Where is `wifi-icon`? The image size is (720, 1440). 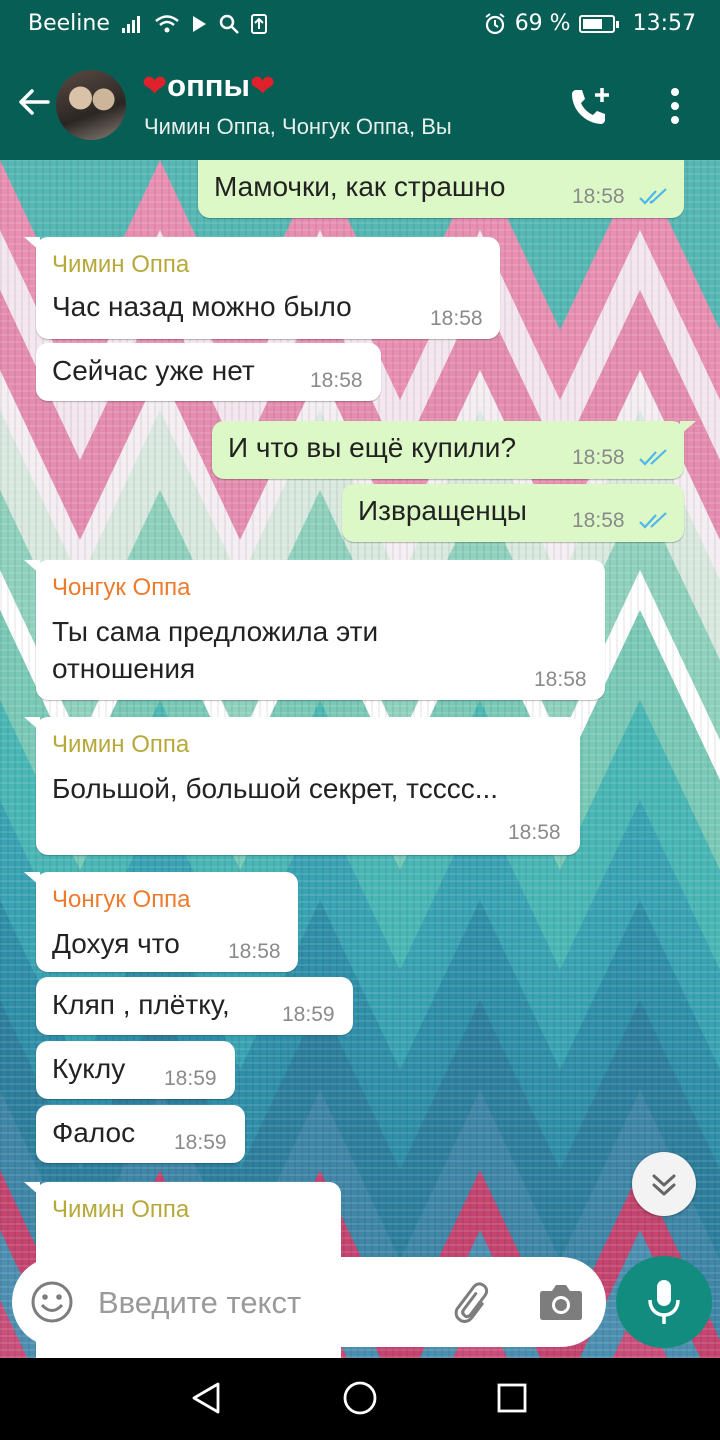 wifi-icon is located at coordinates (167, 23).